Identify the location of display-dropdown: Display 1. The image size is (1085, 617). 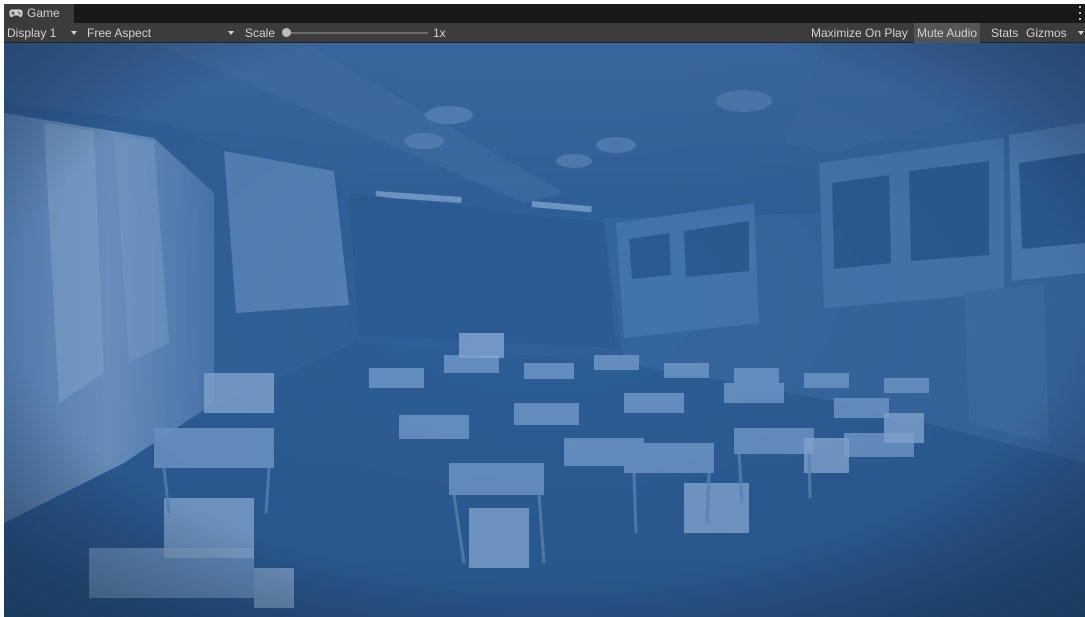
(31, 33).